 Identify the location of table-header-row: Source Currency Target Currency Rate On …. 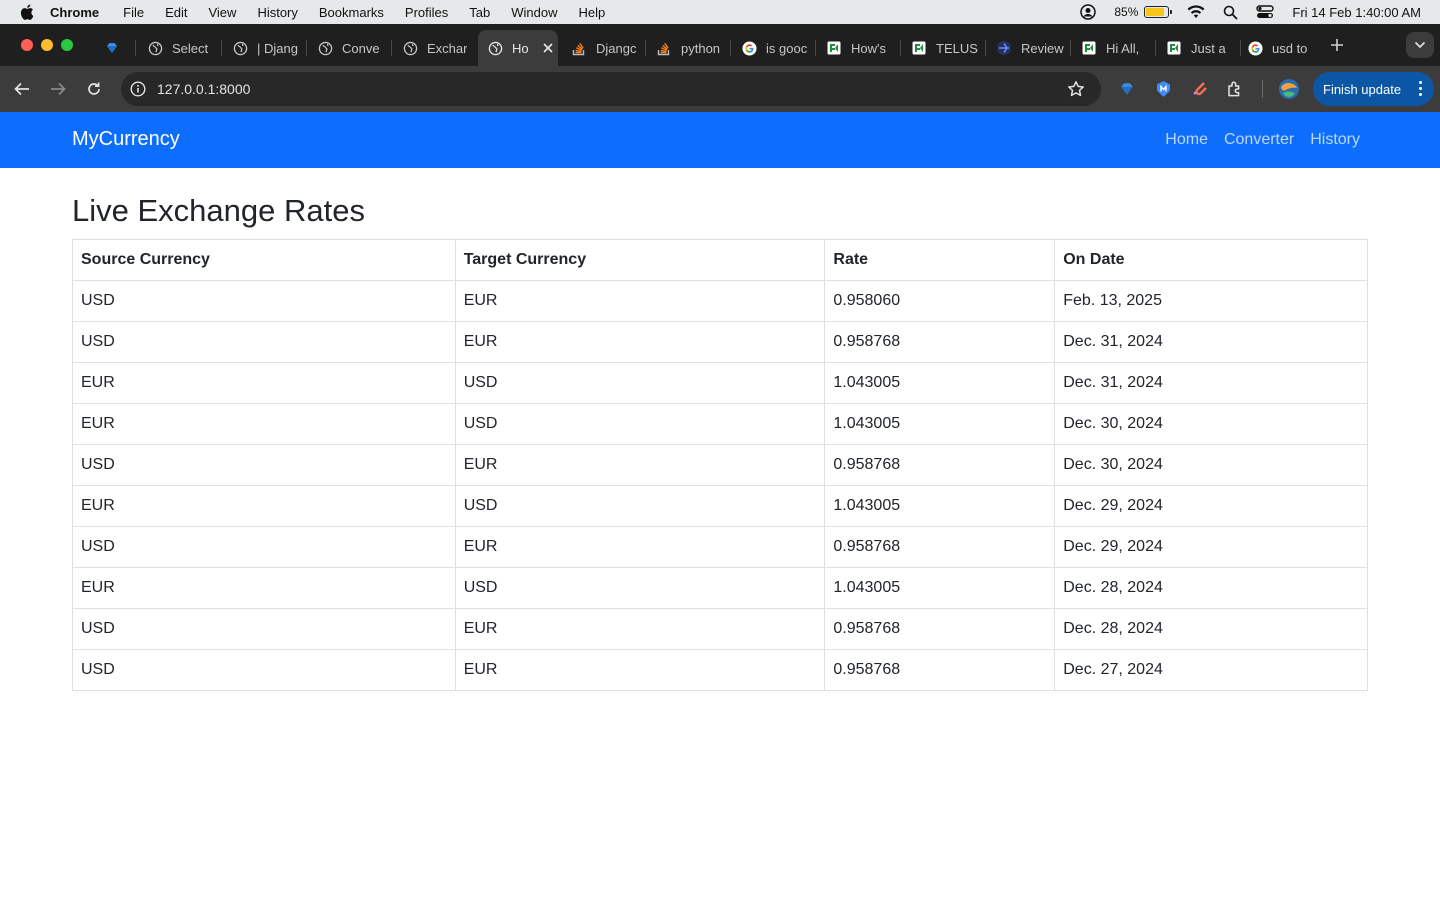
(720, 260).